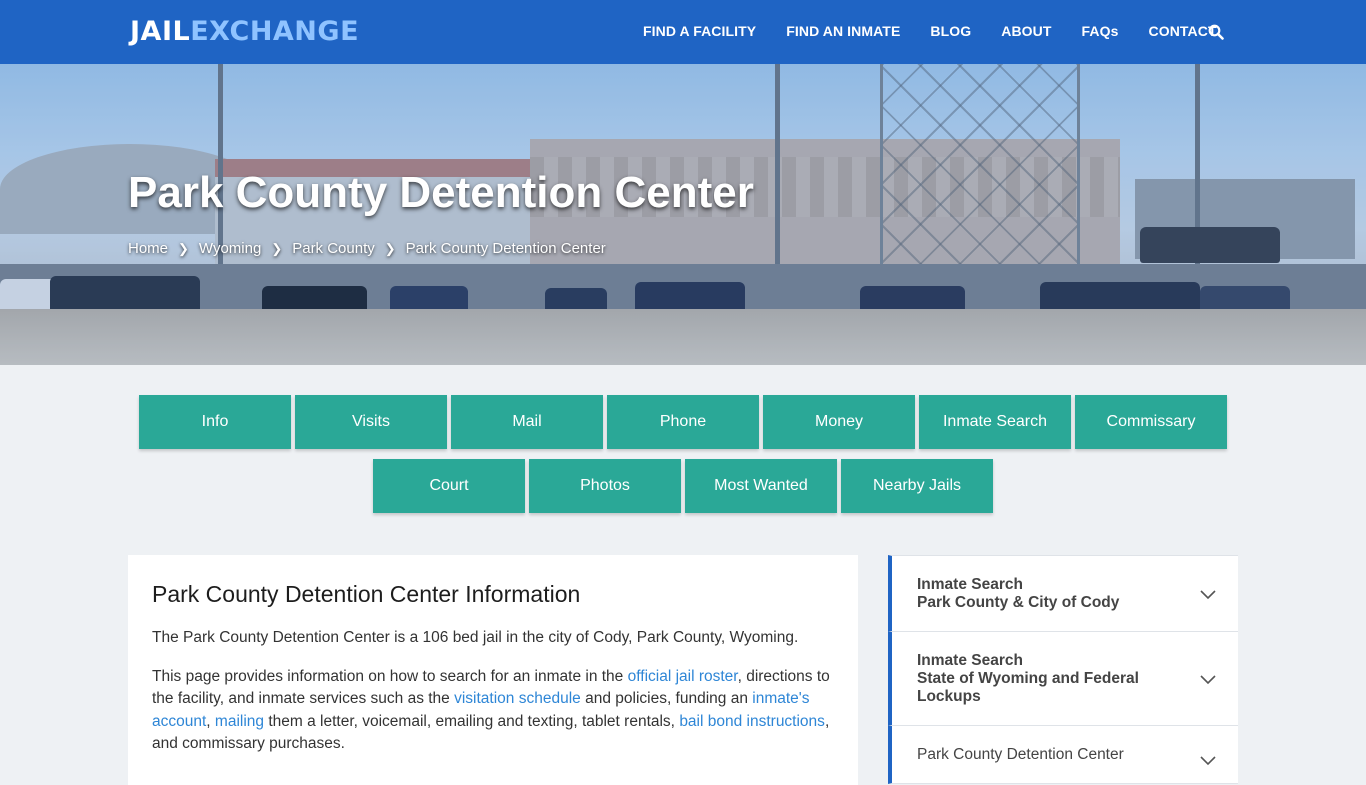 This screenshot has width=1366, height=785. I want to click on text-segment: and policies, funding an, so click(666, 698).